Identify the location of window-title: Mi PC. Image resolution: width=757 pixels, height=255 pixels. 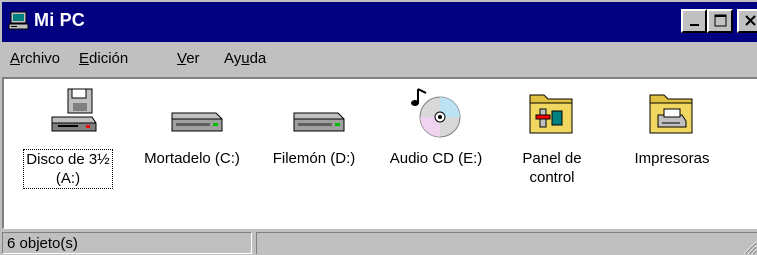
(60, 20).